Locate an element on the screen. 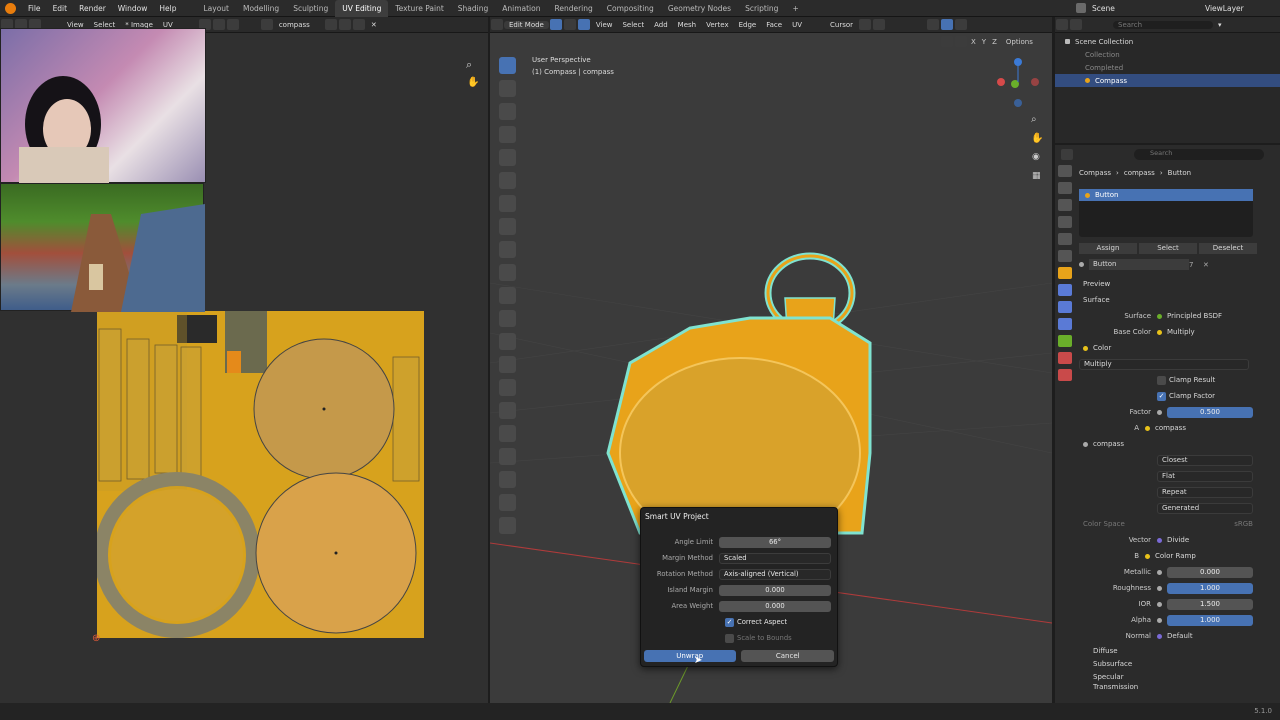 This screenshot has height=720, width=1280. viewport-pan-icon: ✋ is located at coordinates (1037, 138).